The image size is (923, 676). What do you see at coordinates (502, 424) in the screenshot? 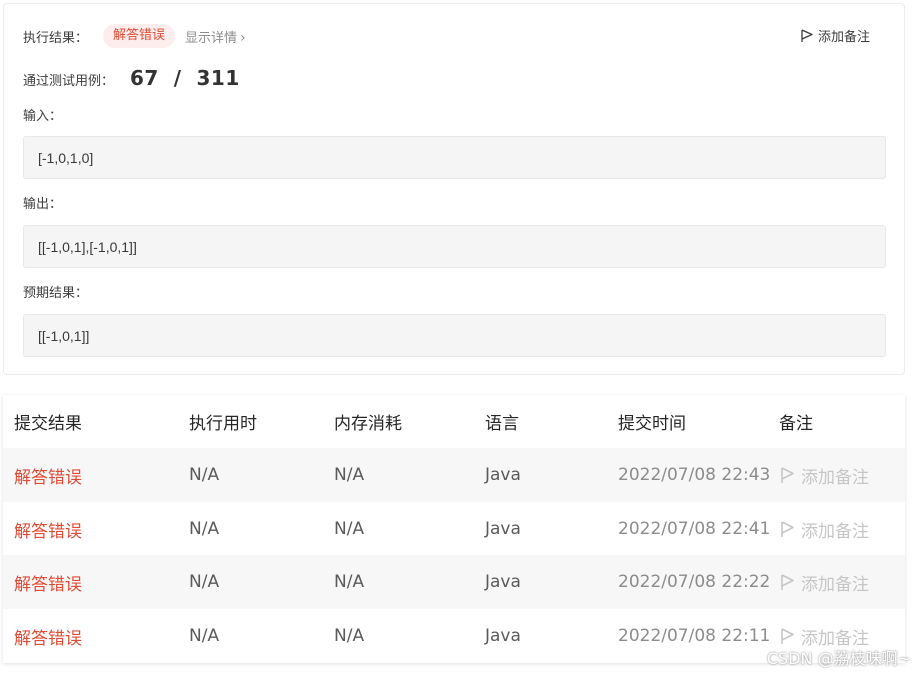
I see `header-language: 语言` at bounding box center [502, 424].